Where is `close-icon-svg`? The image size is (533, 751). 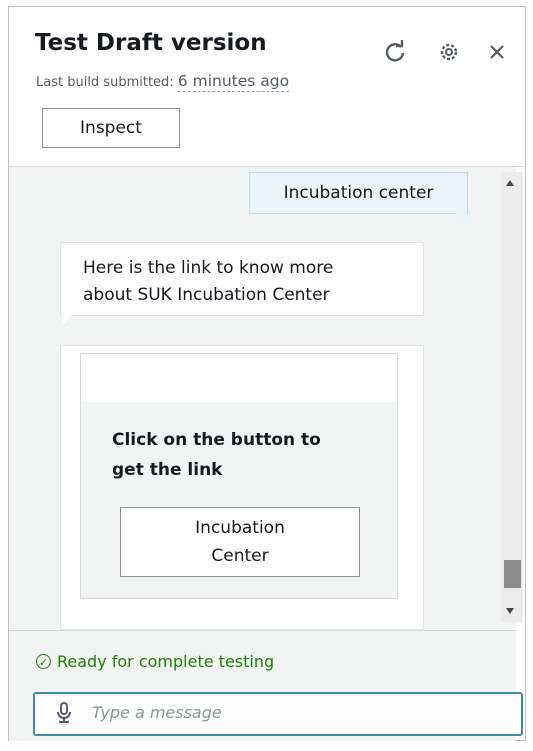
close-icon-svg is located at coordinates (497, 52).